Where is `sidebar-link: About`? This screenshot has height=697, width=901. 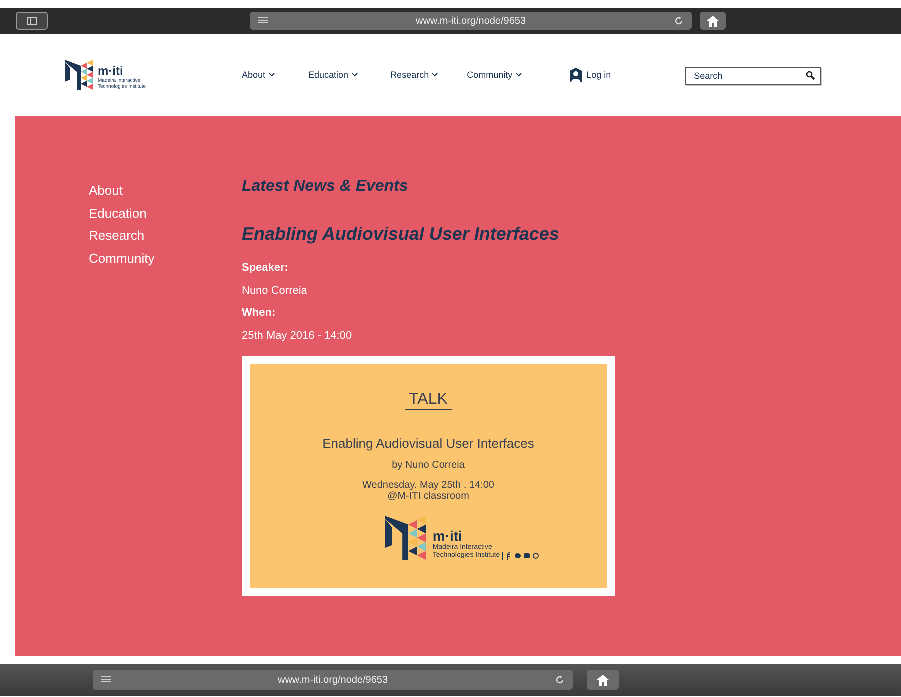
sidebar-link: About is located at coordinates (106, 191).